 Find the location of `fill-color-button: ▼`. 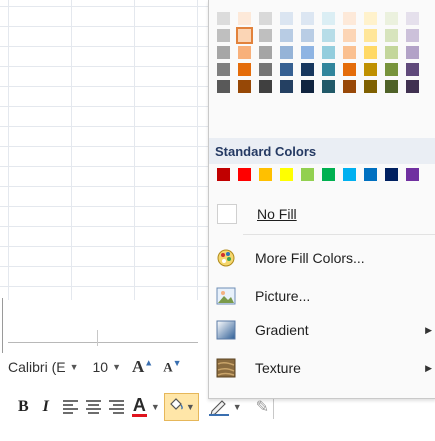

fill-color-button: ▼ is located at coordinates (181, 407).